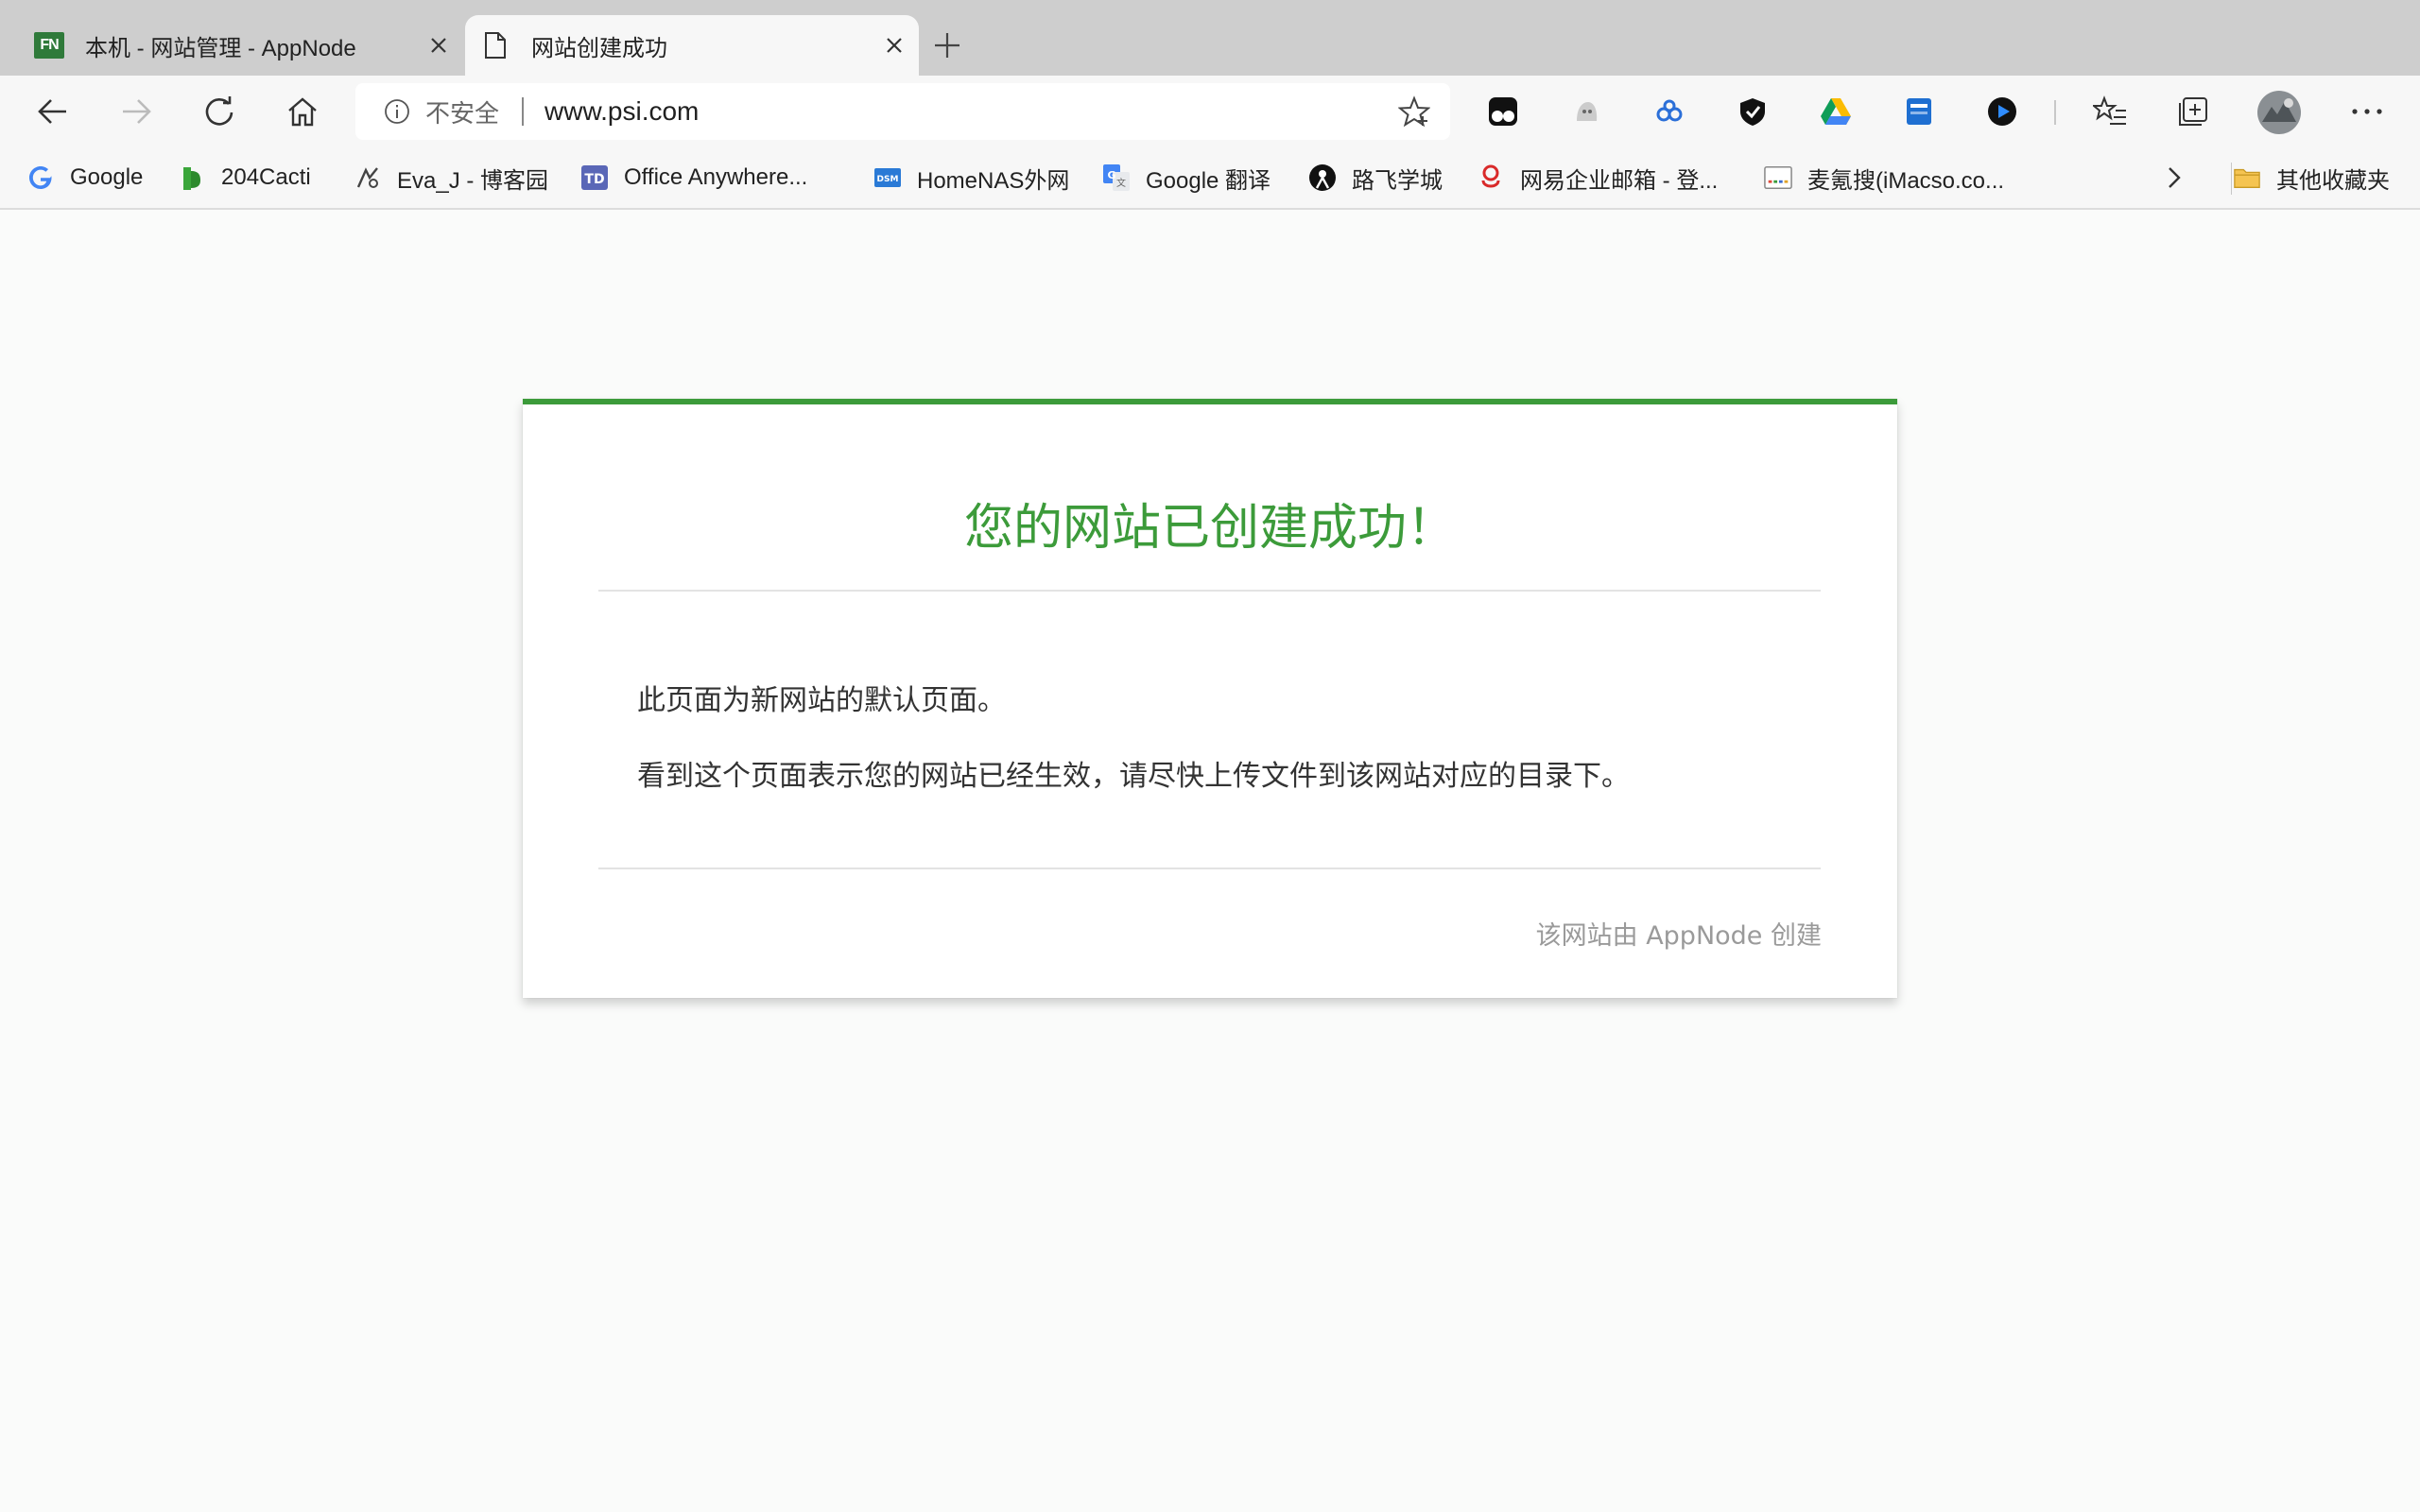 This screenshot has height=1512, width=2420. I want to click on svg-text: DSM, so click(888, 179).